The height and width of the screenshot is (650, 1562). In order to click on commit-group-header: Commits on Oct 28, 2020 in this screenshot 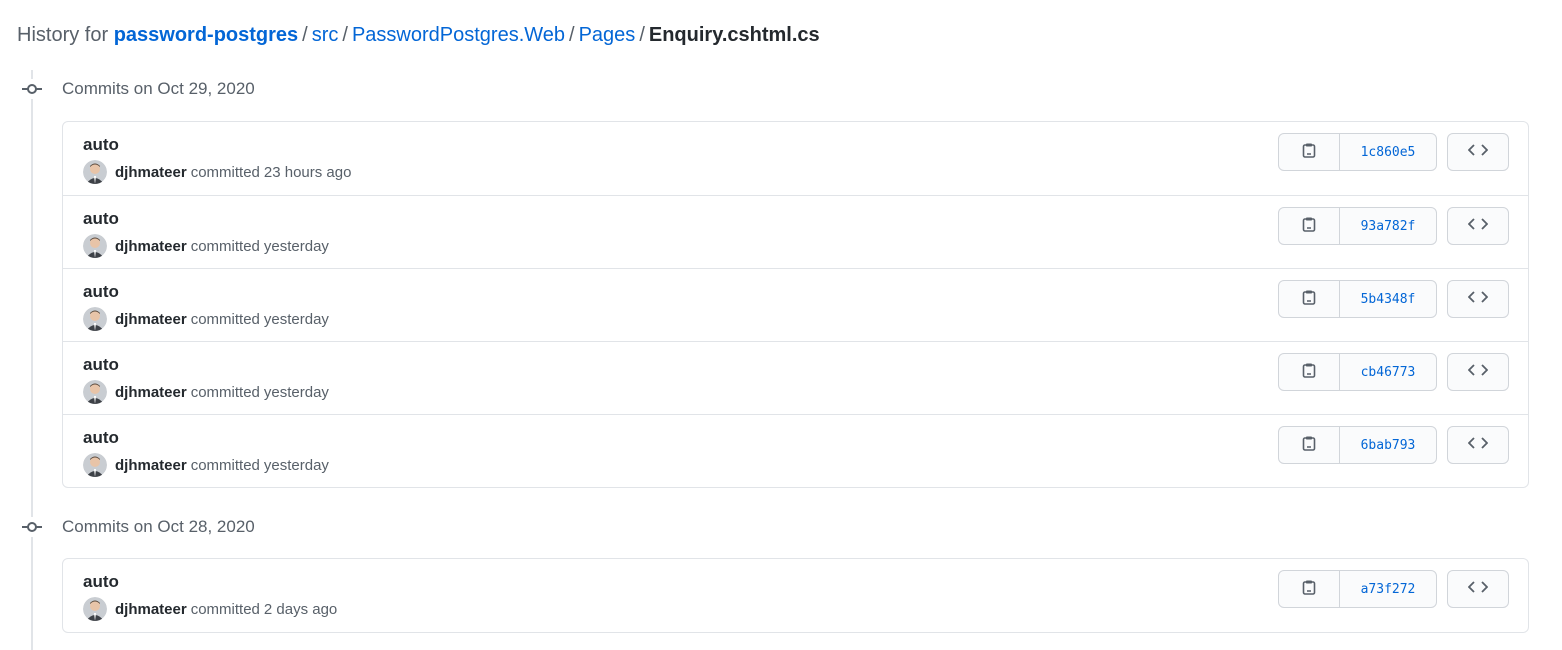, I will do `click(138, 527)`.